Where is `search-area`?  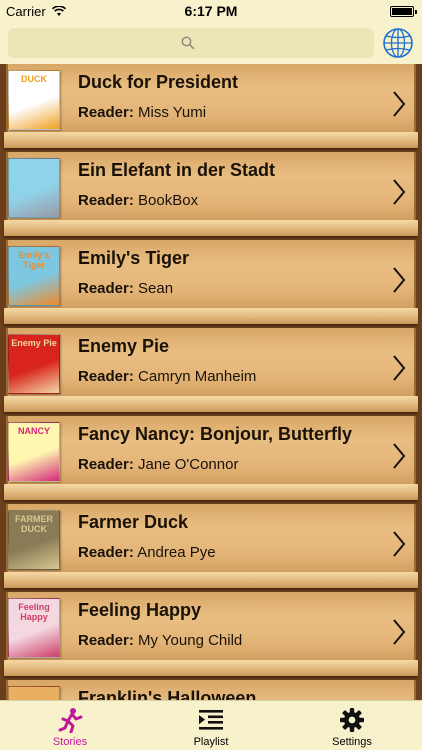
search-area is located at coordinates (211, 43).